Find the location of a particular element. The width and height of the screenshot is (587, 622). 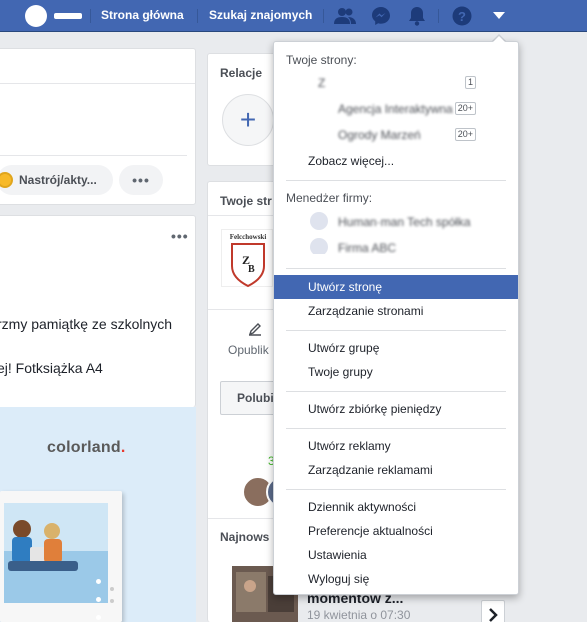

your-groups-item: Twoje grupy is located at coordinates (396, 372).